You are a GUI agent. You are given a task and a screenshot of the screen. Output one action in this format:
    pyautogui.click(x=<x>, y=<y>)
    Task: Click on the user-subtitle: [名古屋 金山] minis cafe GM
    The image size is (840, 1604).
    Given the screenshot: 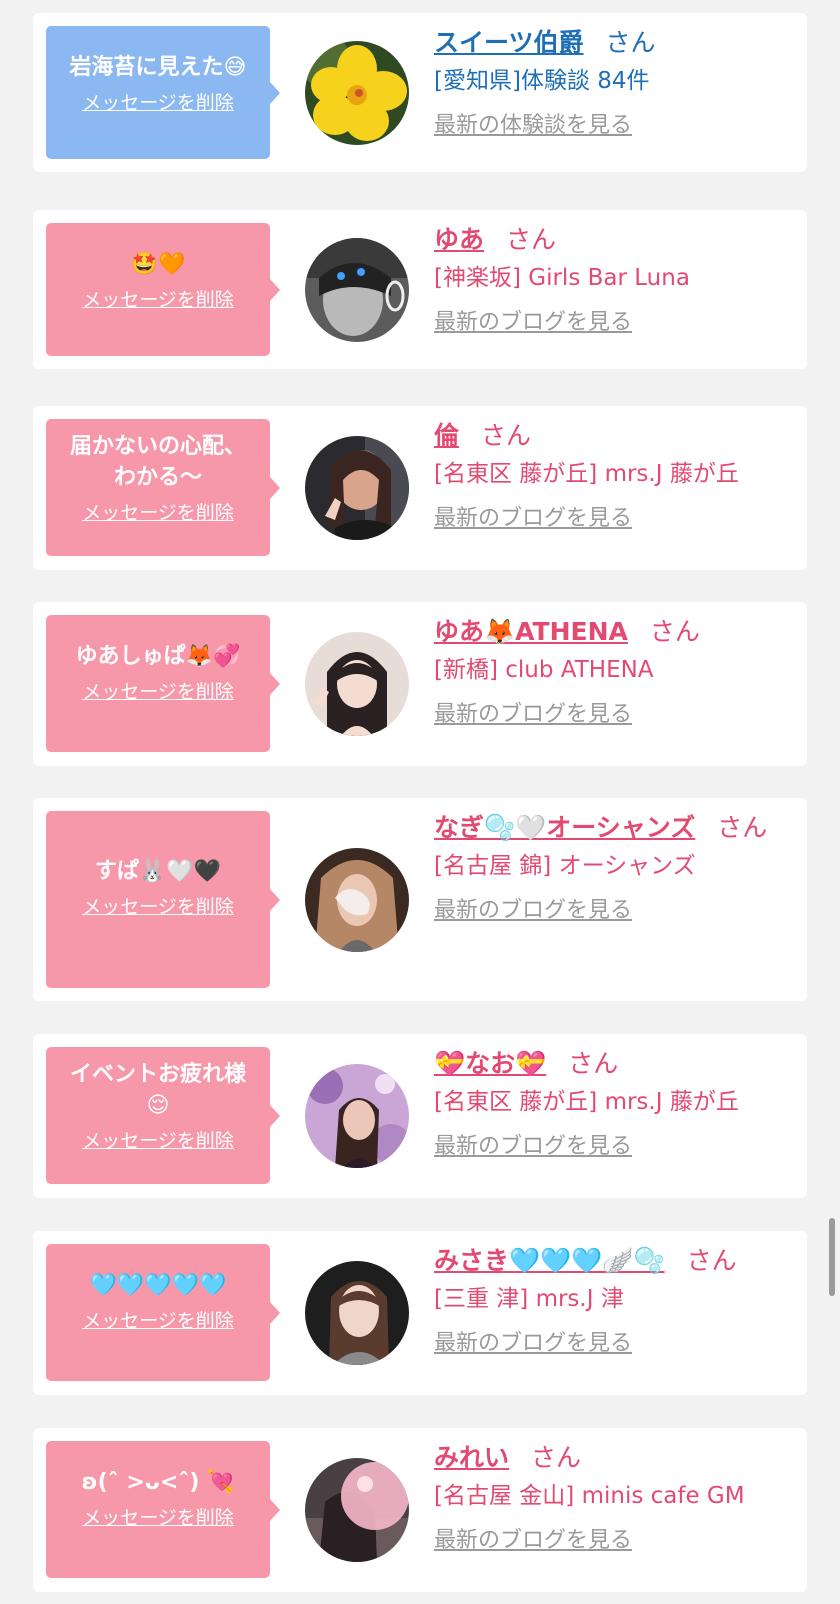 What is the action you would take?
    pyautogui.click(x=589, y=1496)
    